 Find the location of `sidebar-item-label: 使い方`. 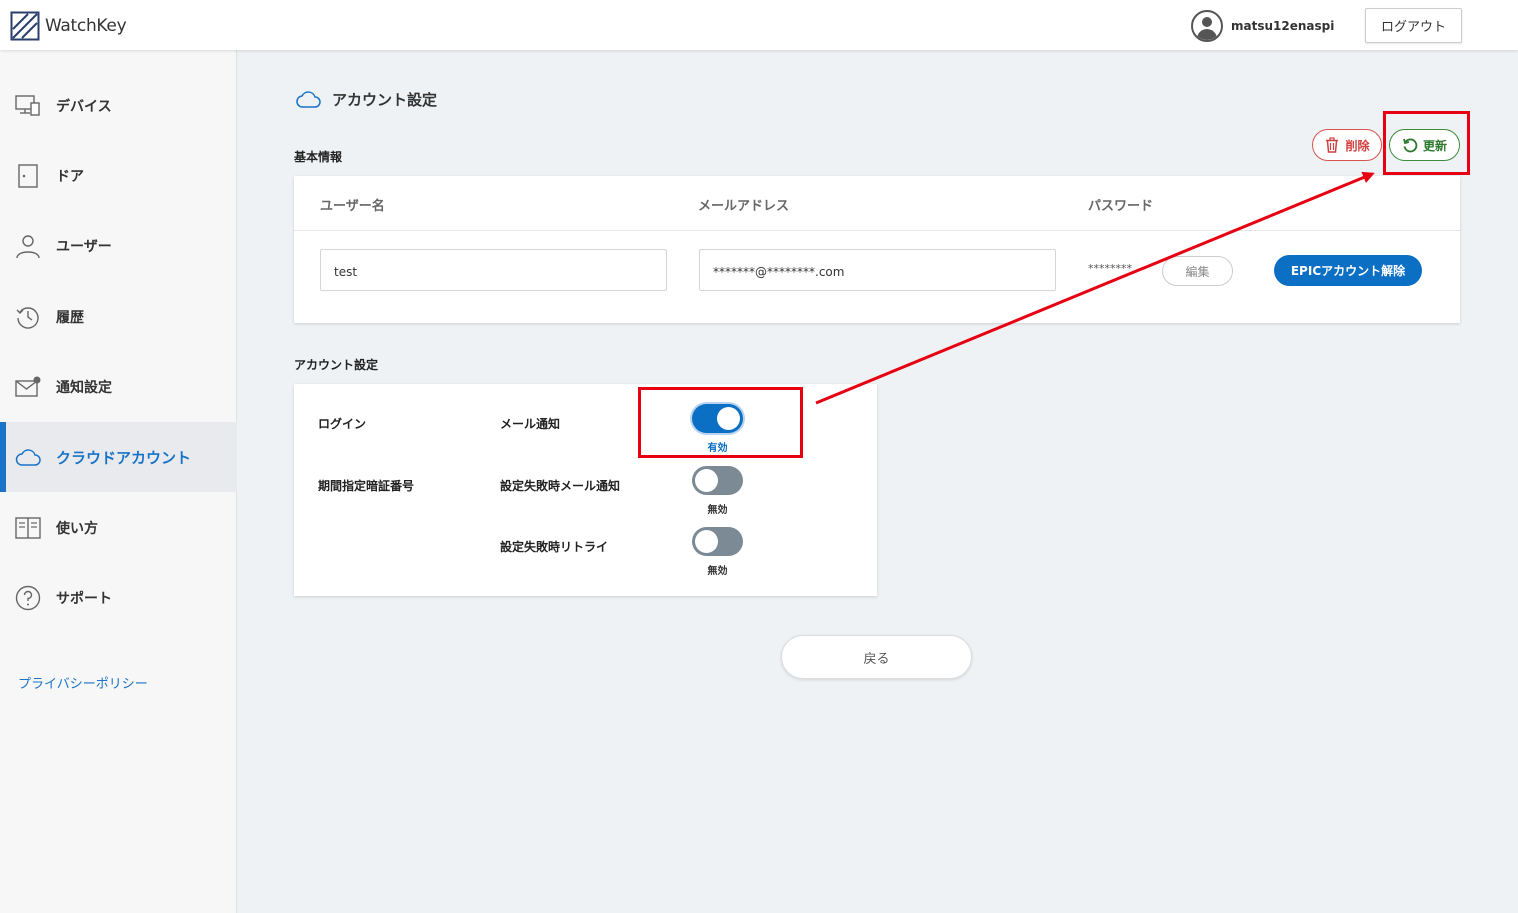

sidebar-item-label: 使い方 is located at coordinates (77, 529).